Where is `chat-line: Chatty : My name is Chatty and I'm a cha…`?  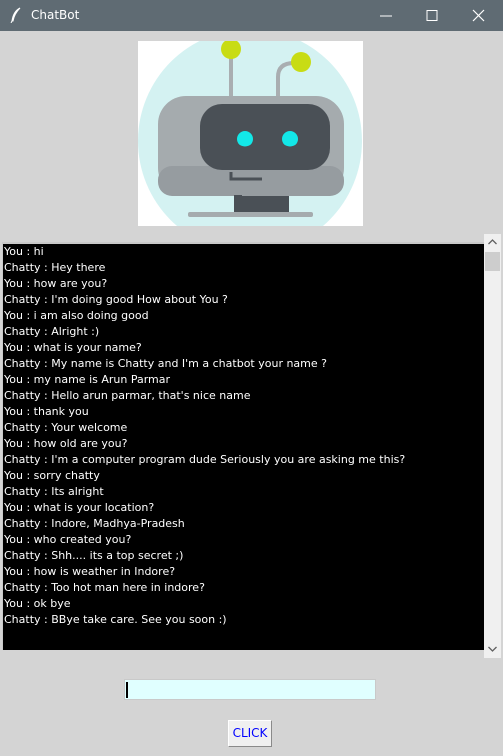
chat-line: Chatty : My name is Chatty and I'm a cha… is located at coordinates (165, 363).